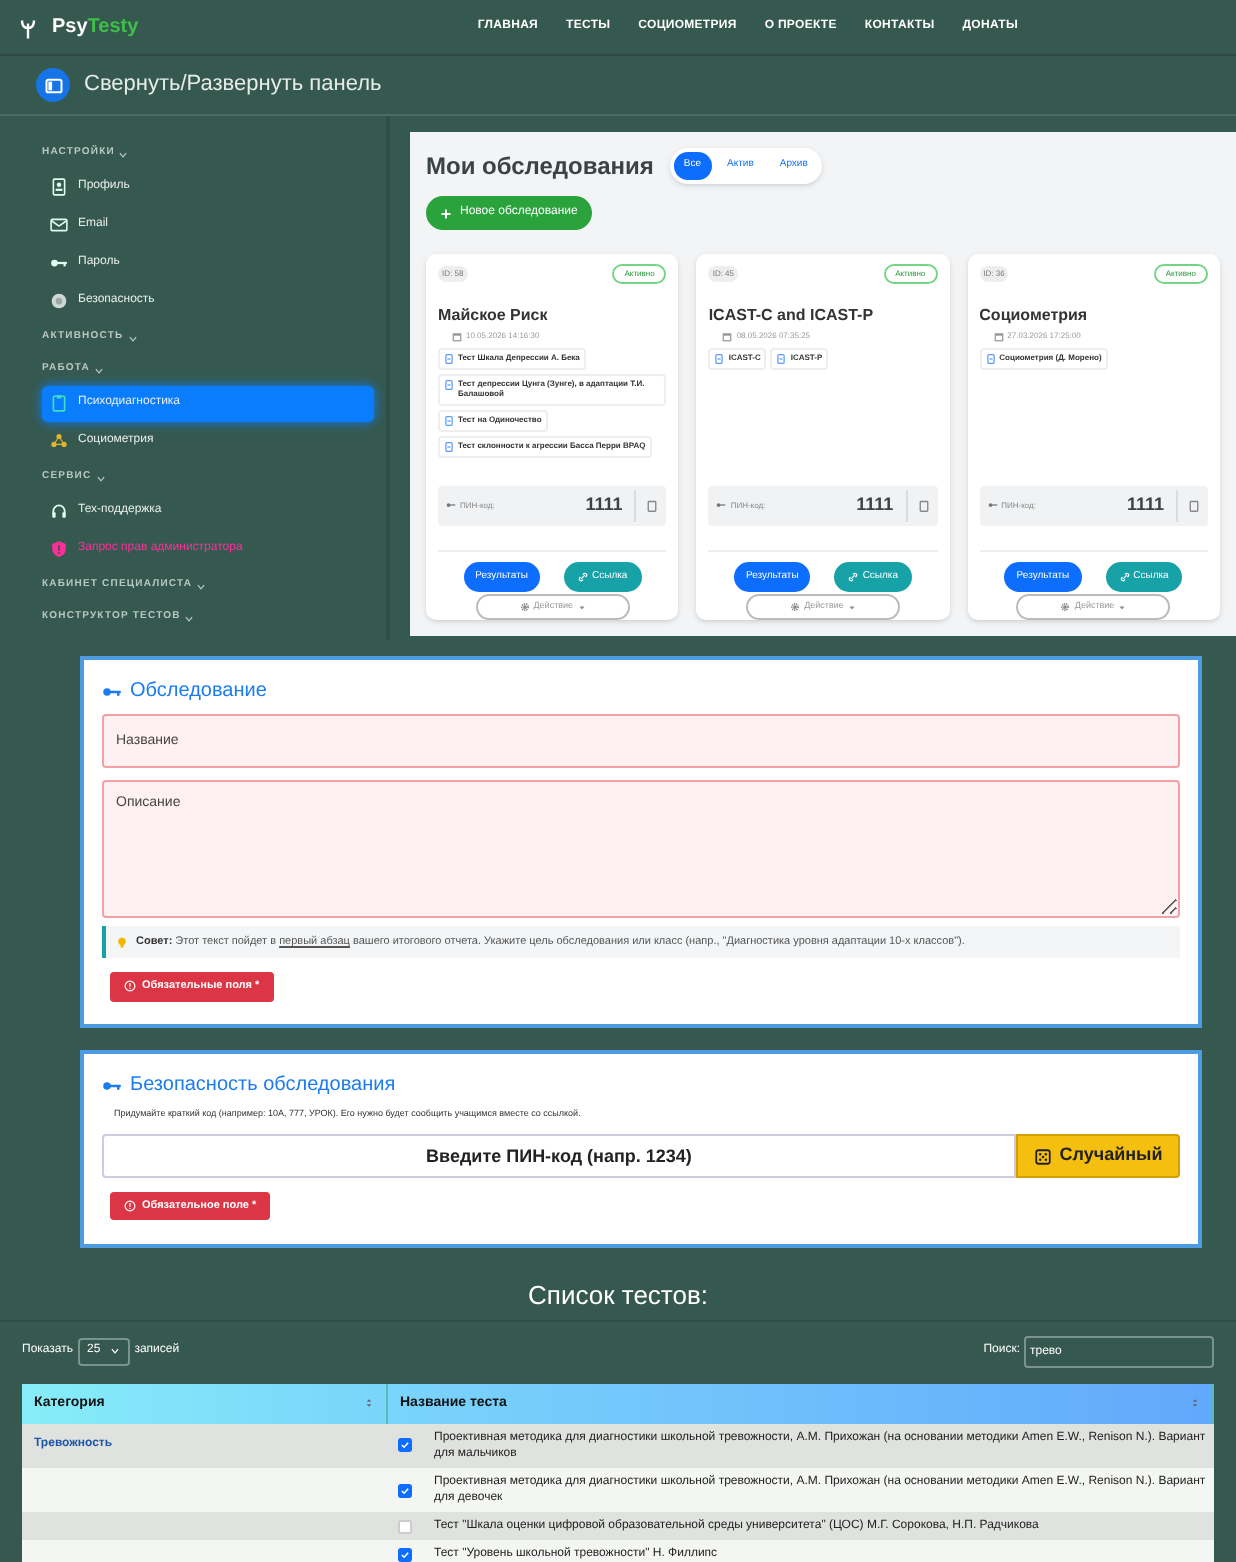  What do you see at coordinates (95, 27) in the screenshot?
I see `site-logo: PsyTesty` at bounding box center [95, 27].